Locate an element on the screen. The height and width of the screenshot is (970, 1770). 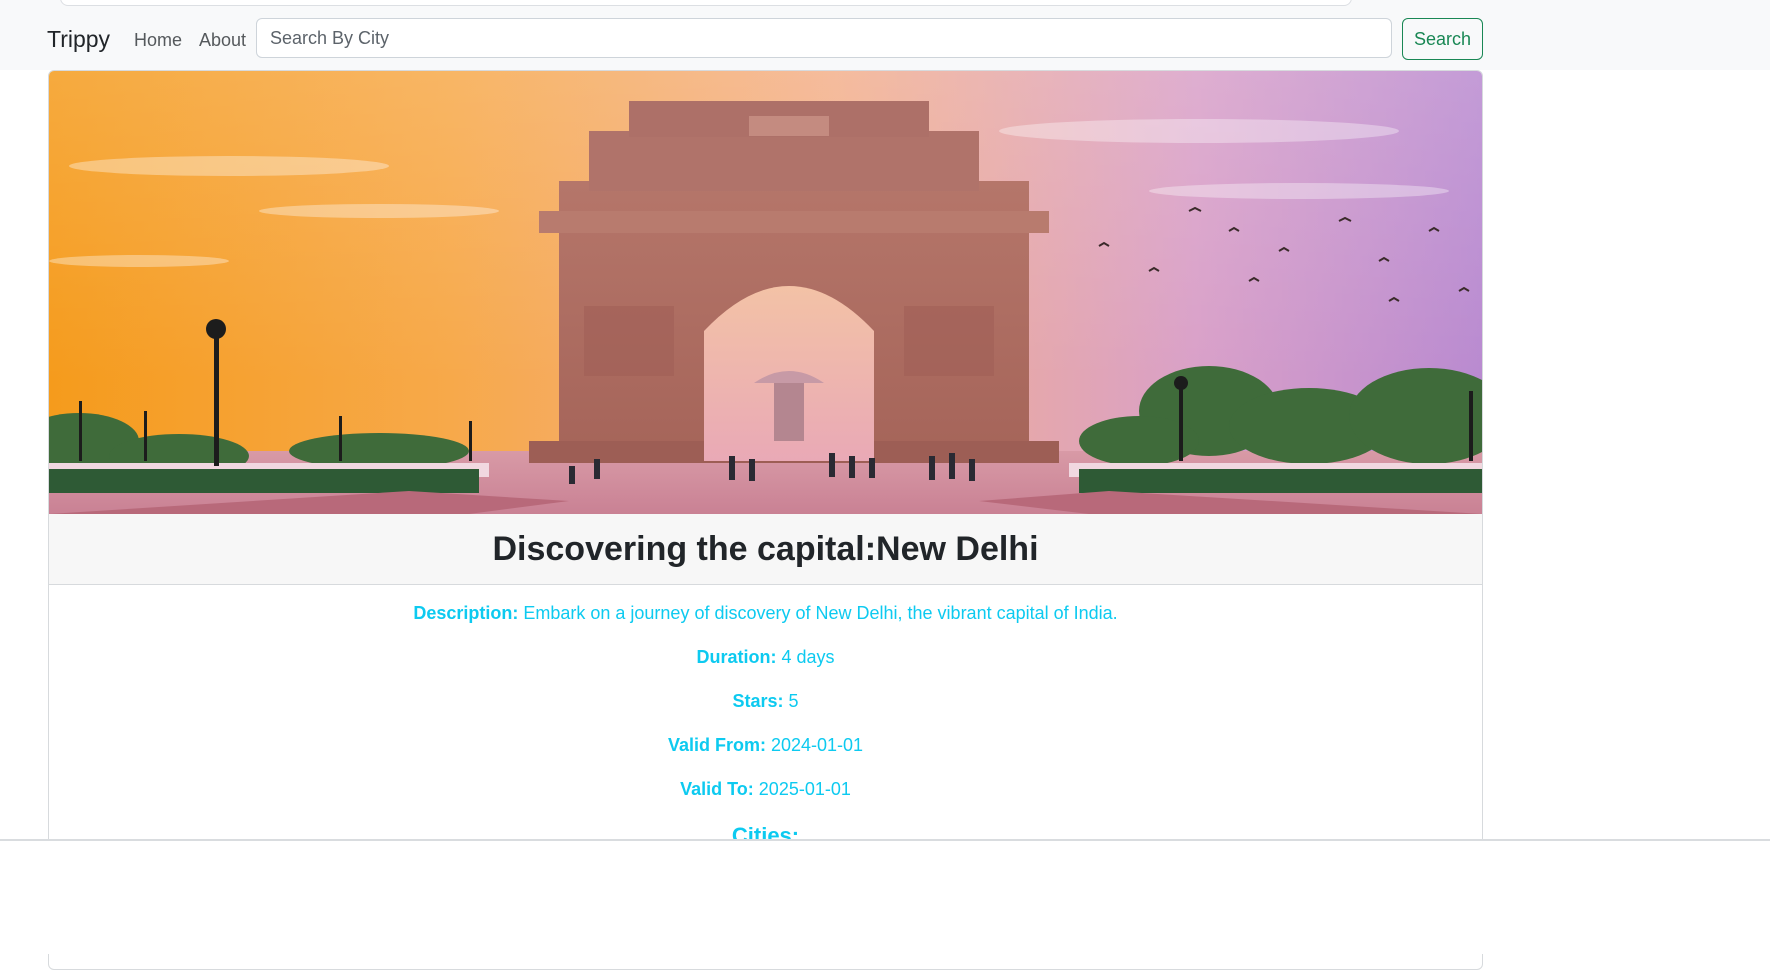
detail-value: 2025-01-01 is located at coordinates (804, 789).